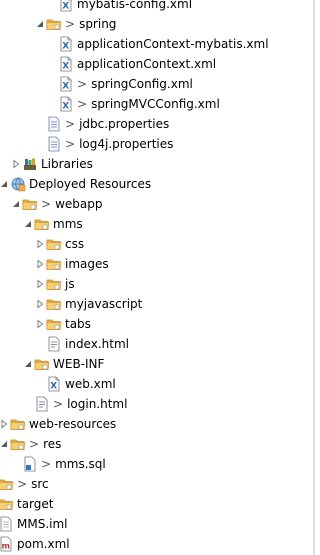 This screenshot has height=555, width=320. I want to click on tree-item: css, so click(59, 244).